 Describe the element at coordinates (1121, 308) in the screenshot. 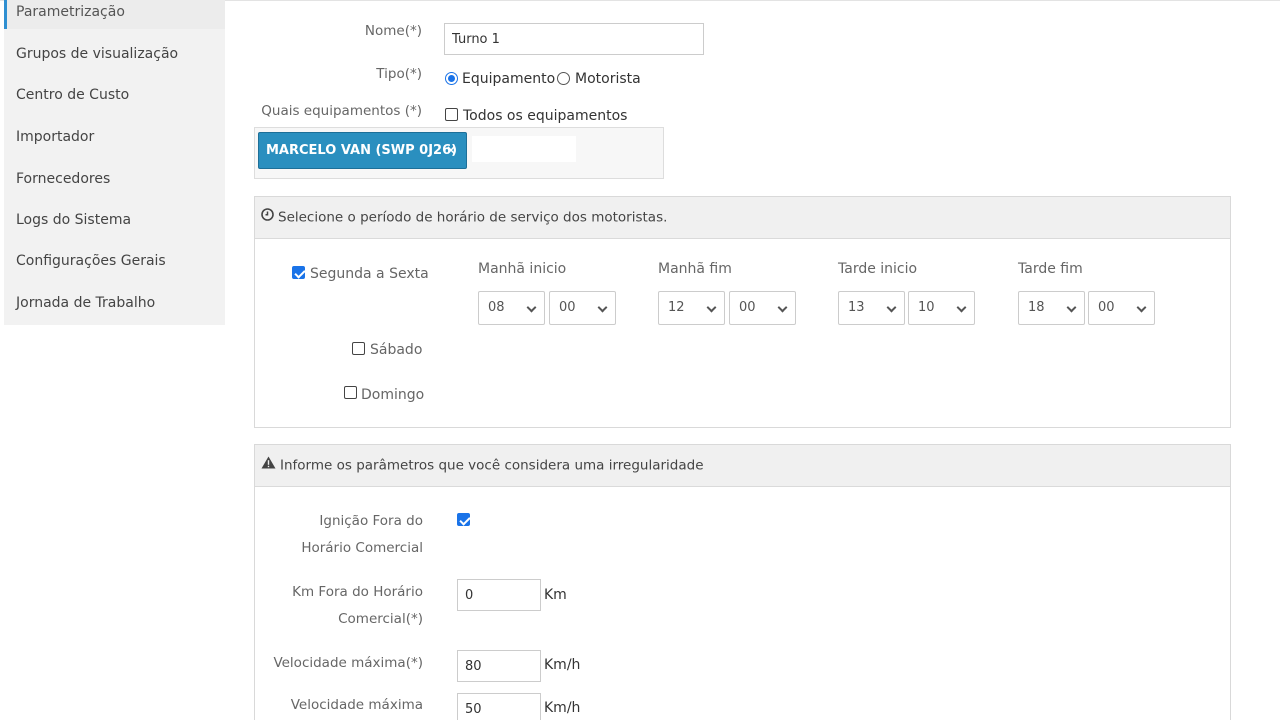

I see `tarde-fim-minute-select: 00` at that location.